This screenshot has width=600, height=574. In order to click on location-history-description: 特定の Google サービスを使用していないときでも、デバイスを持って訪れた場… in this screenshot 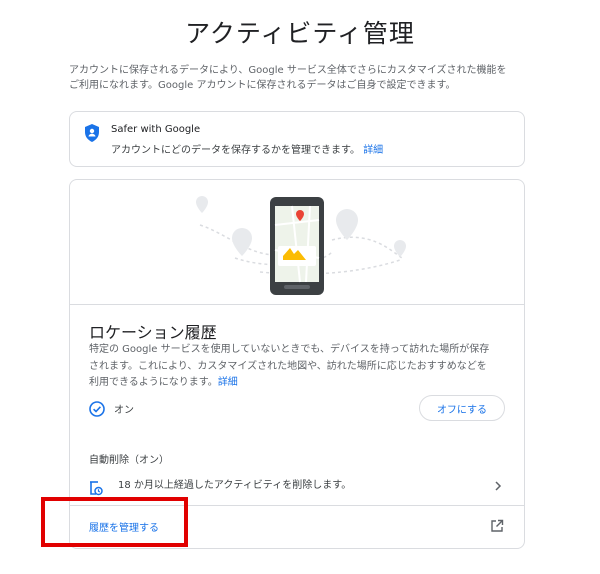, I will do `click(299, 367)`.